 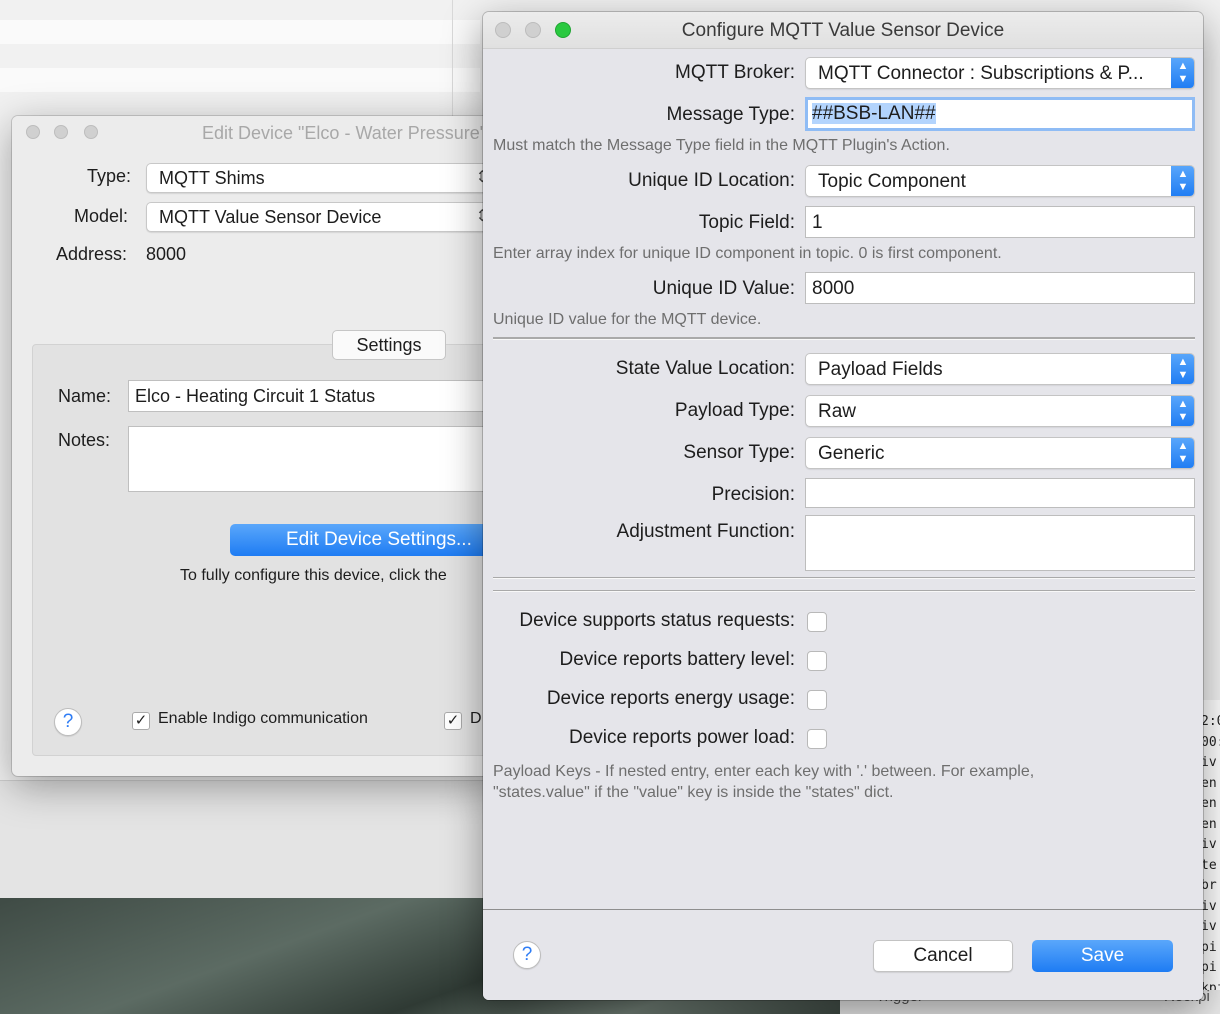 I want to click on notes-field, so click(x=313, y=459).